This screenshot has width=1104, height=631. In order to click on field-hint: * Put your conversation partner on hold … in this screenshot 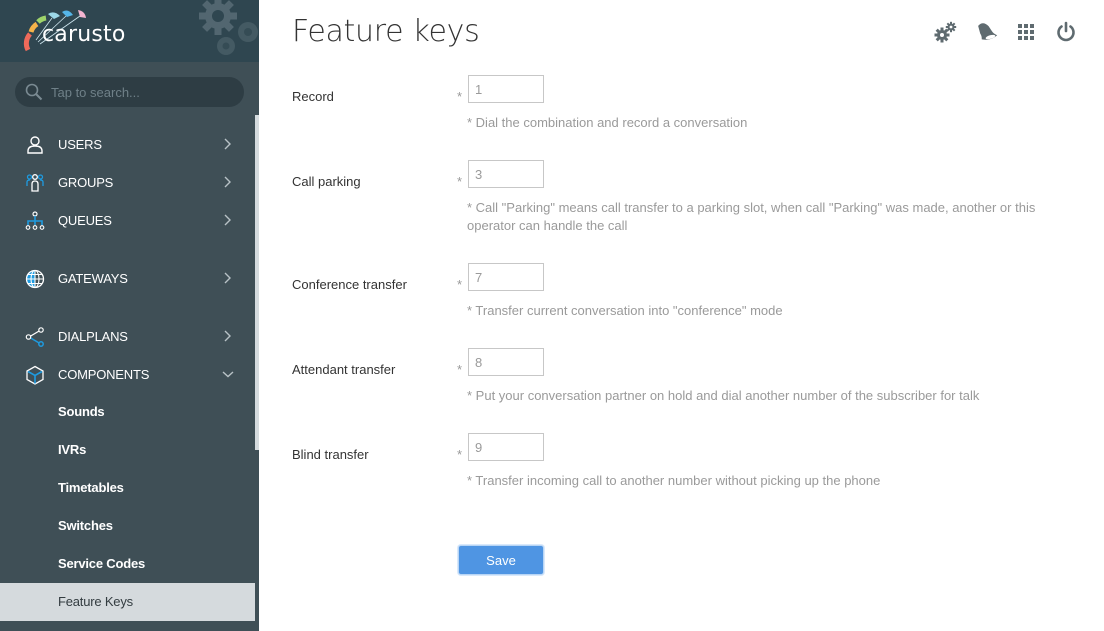, I will do `click(723, 395)`.